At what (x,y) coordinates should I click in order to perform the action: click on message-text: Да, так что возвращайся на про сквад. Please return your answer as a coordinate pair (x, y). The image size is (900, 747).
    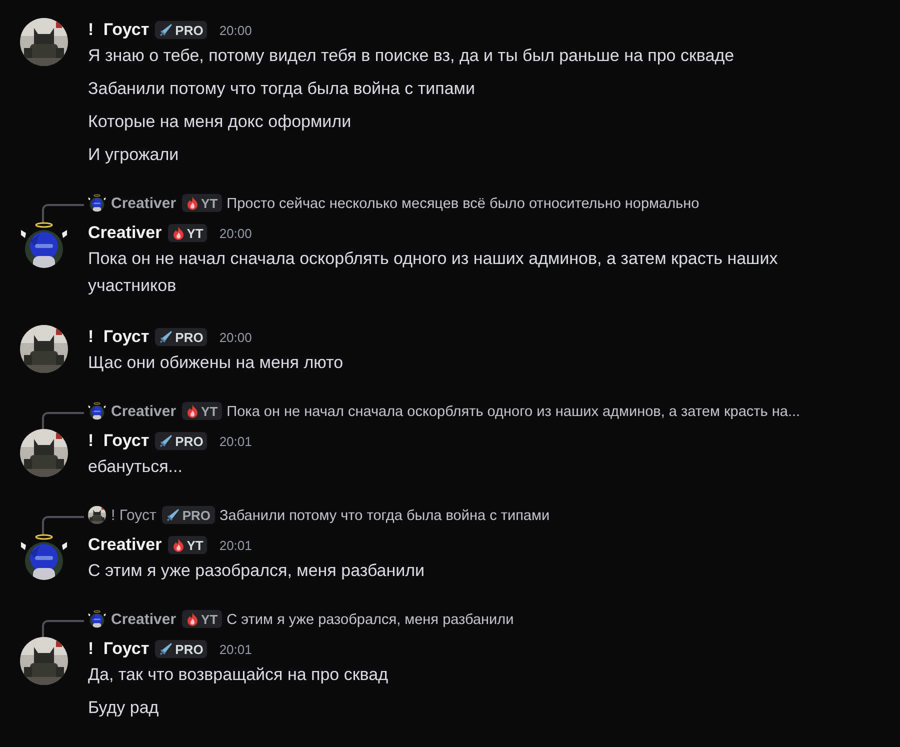
    Looking at the image, I should click on (239, 675).